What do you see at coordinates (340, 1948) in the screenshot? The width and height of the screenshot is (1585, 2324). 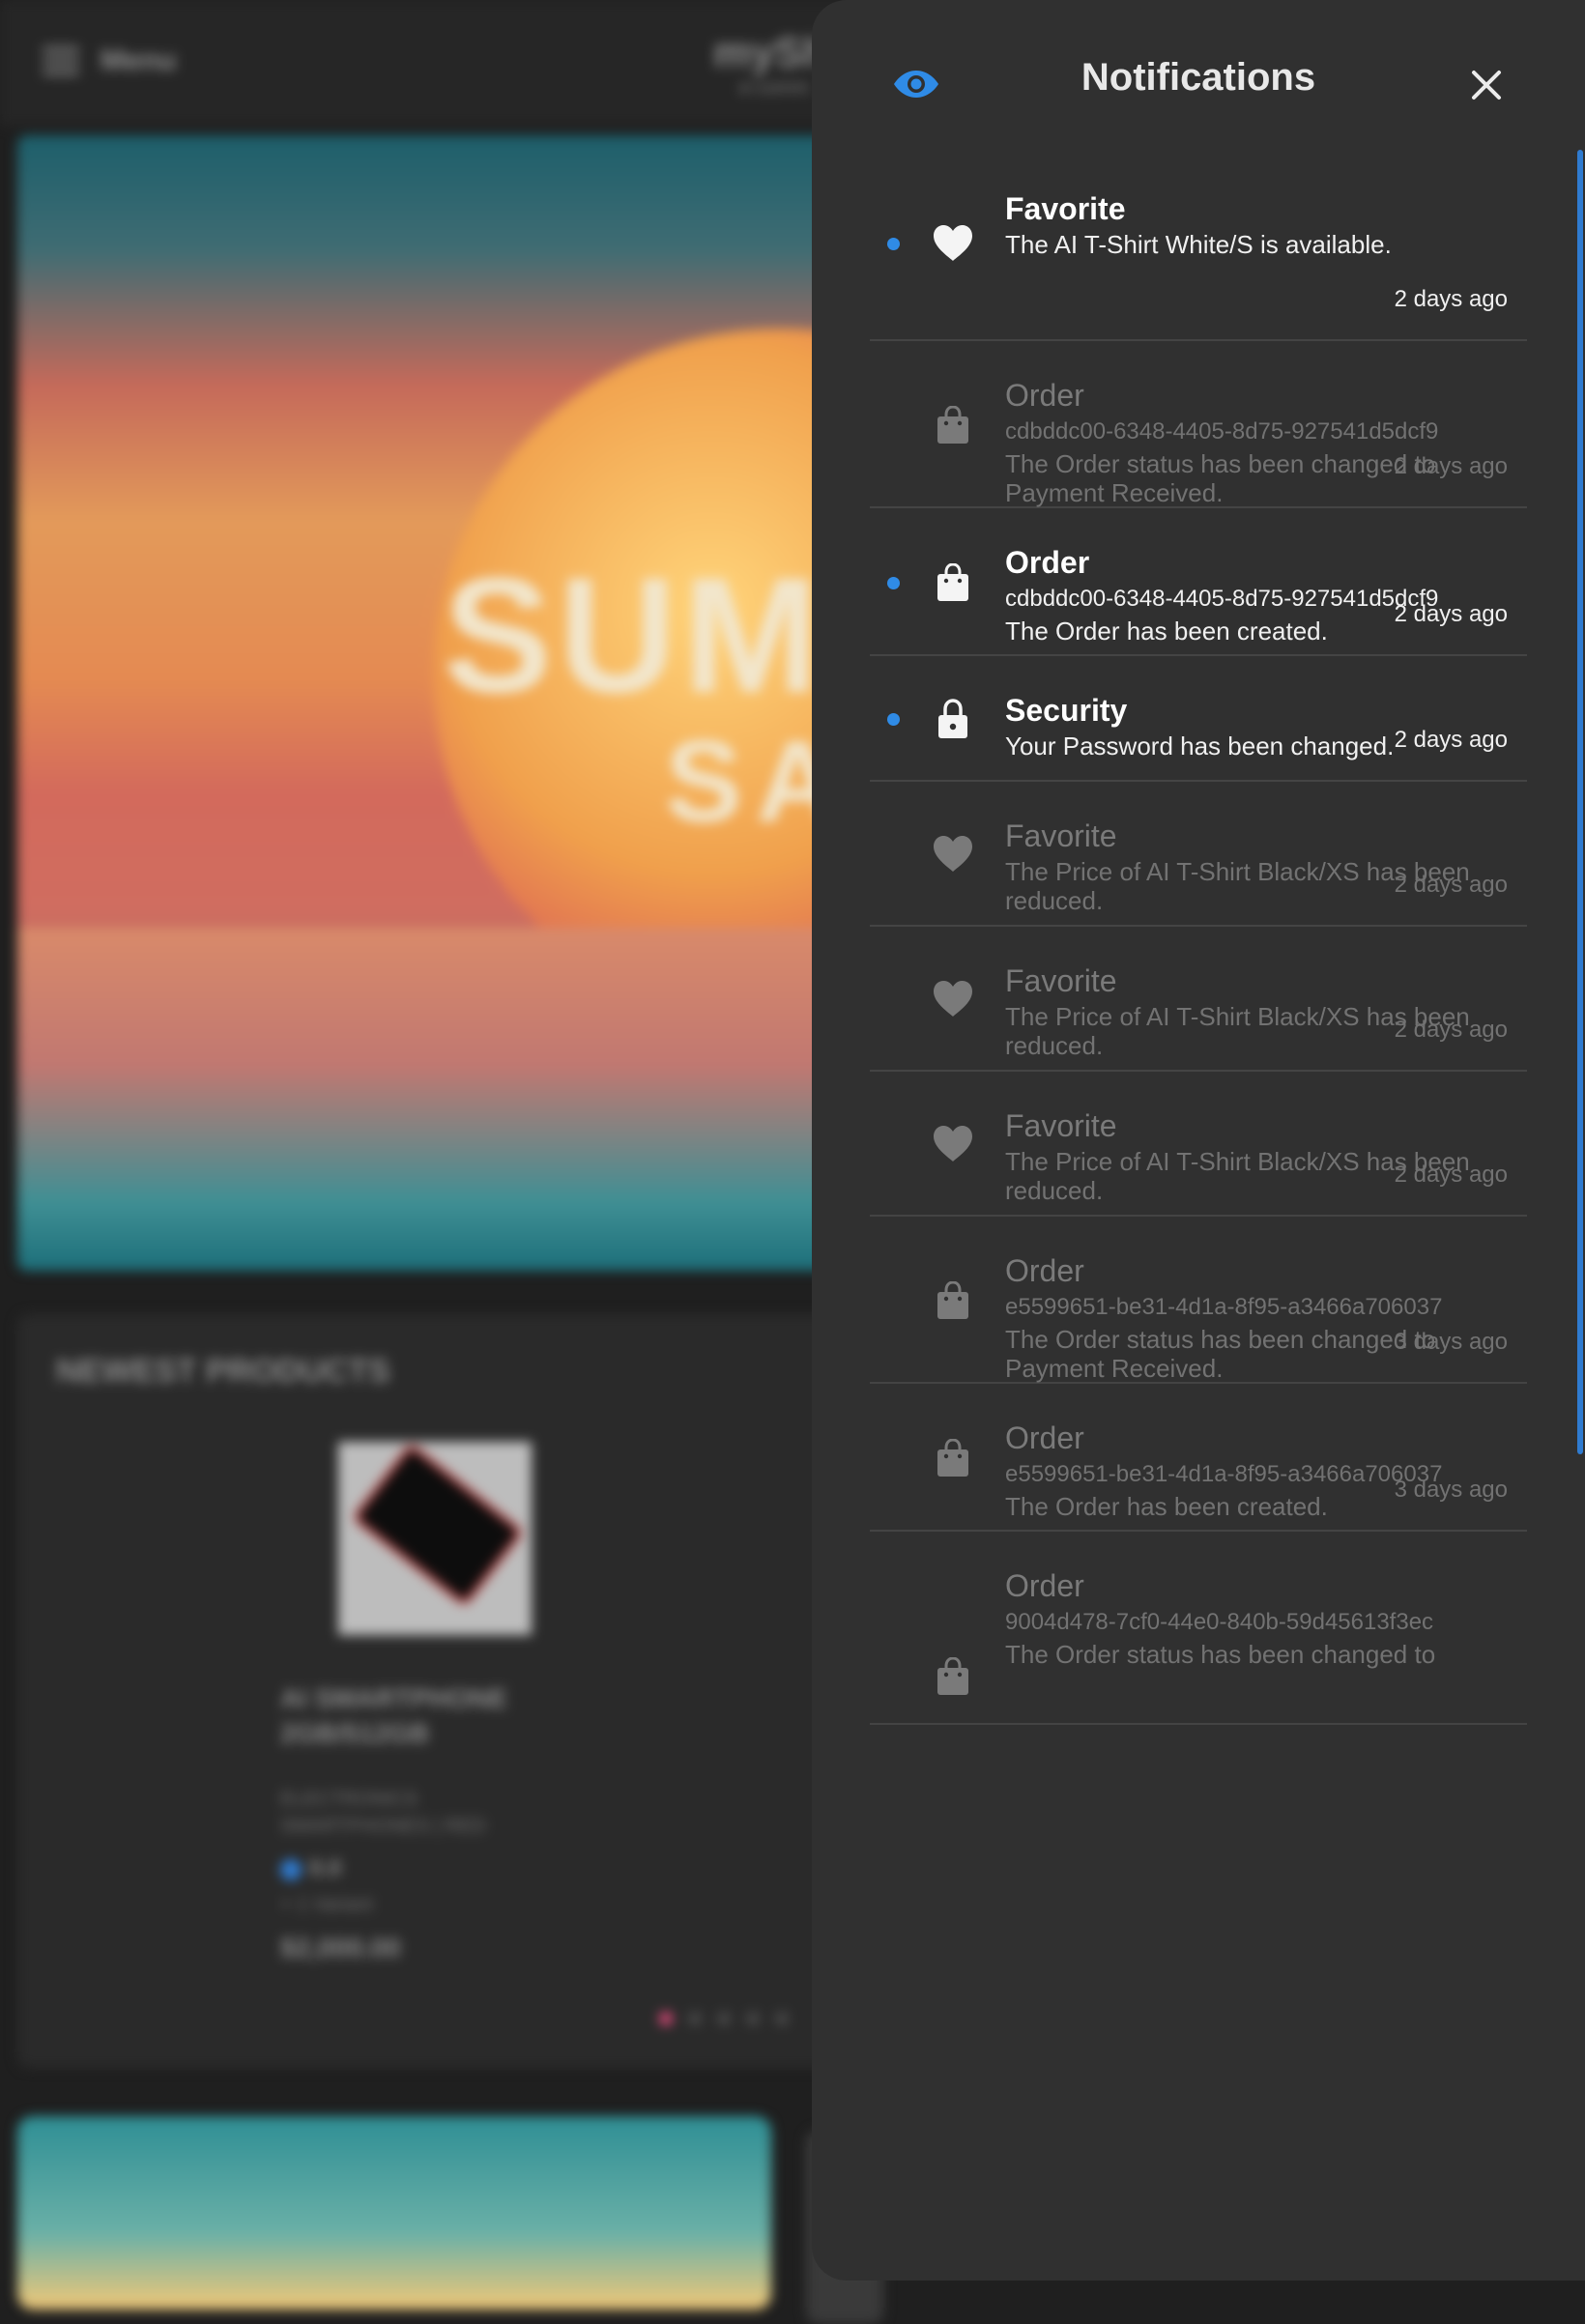 I see `product-price: $2,000.00` at bounding box center [340, 1948].